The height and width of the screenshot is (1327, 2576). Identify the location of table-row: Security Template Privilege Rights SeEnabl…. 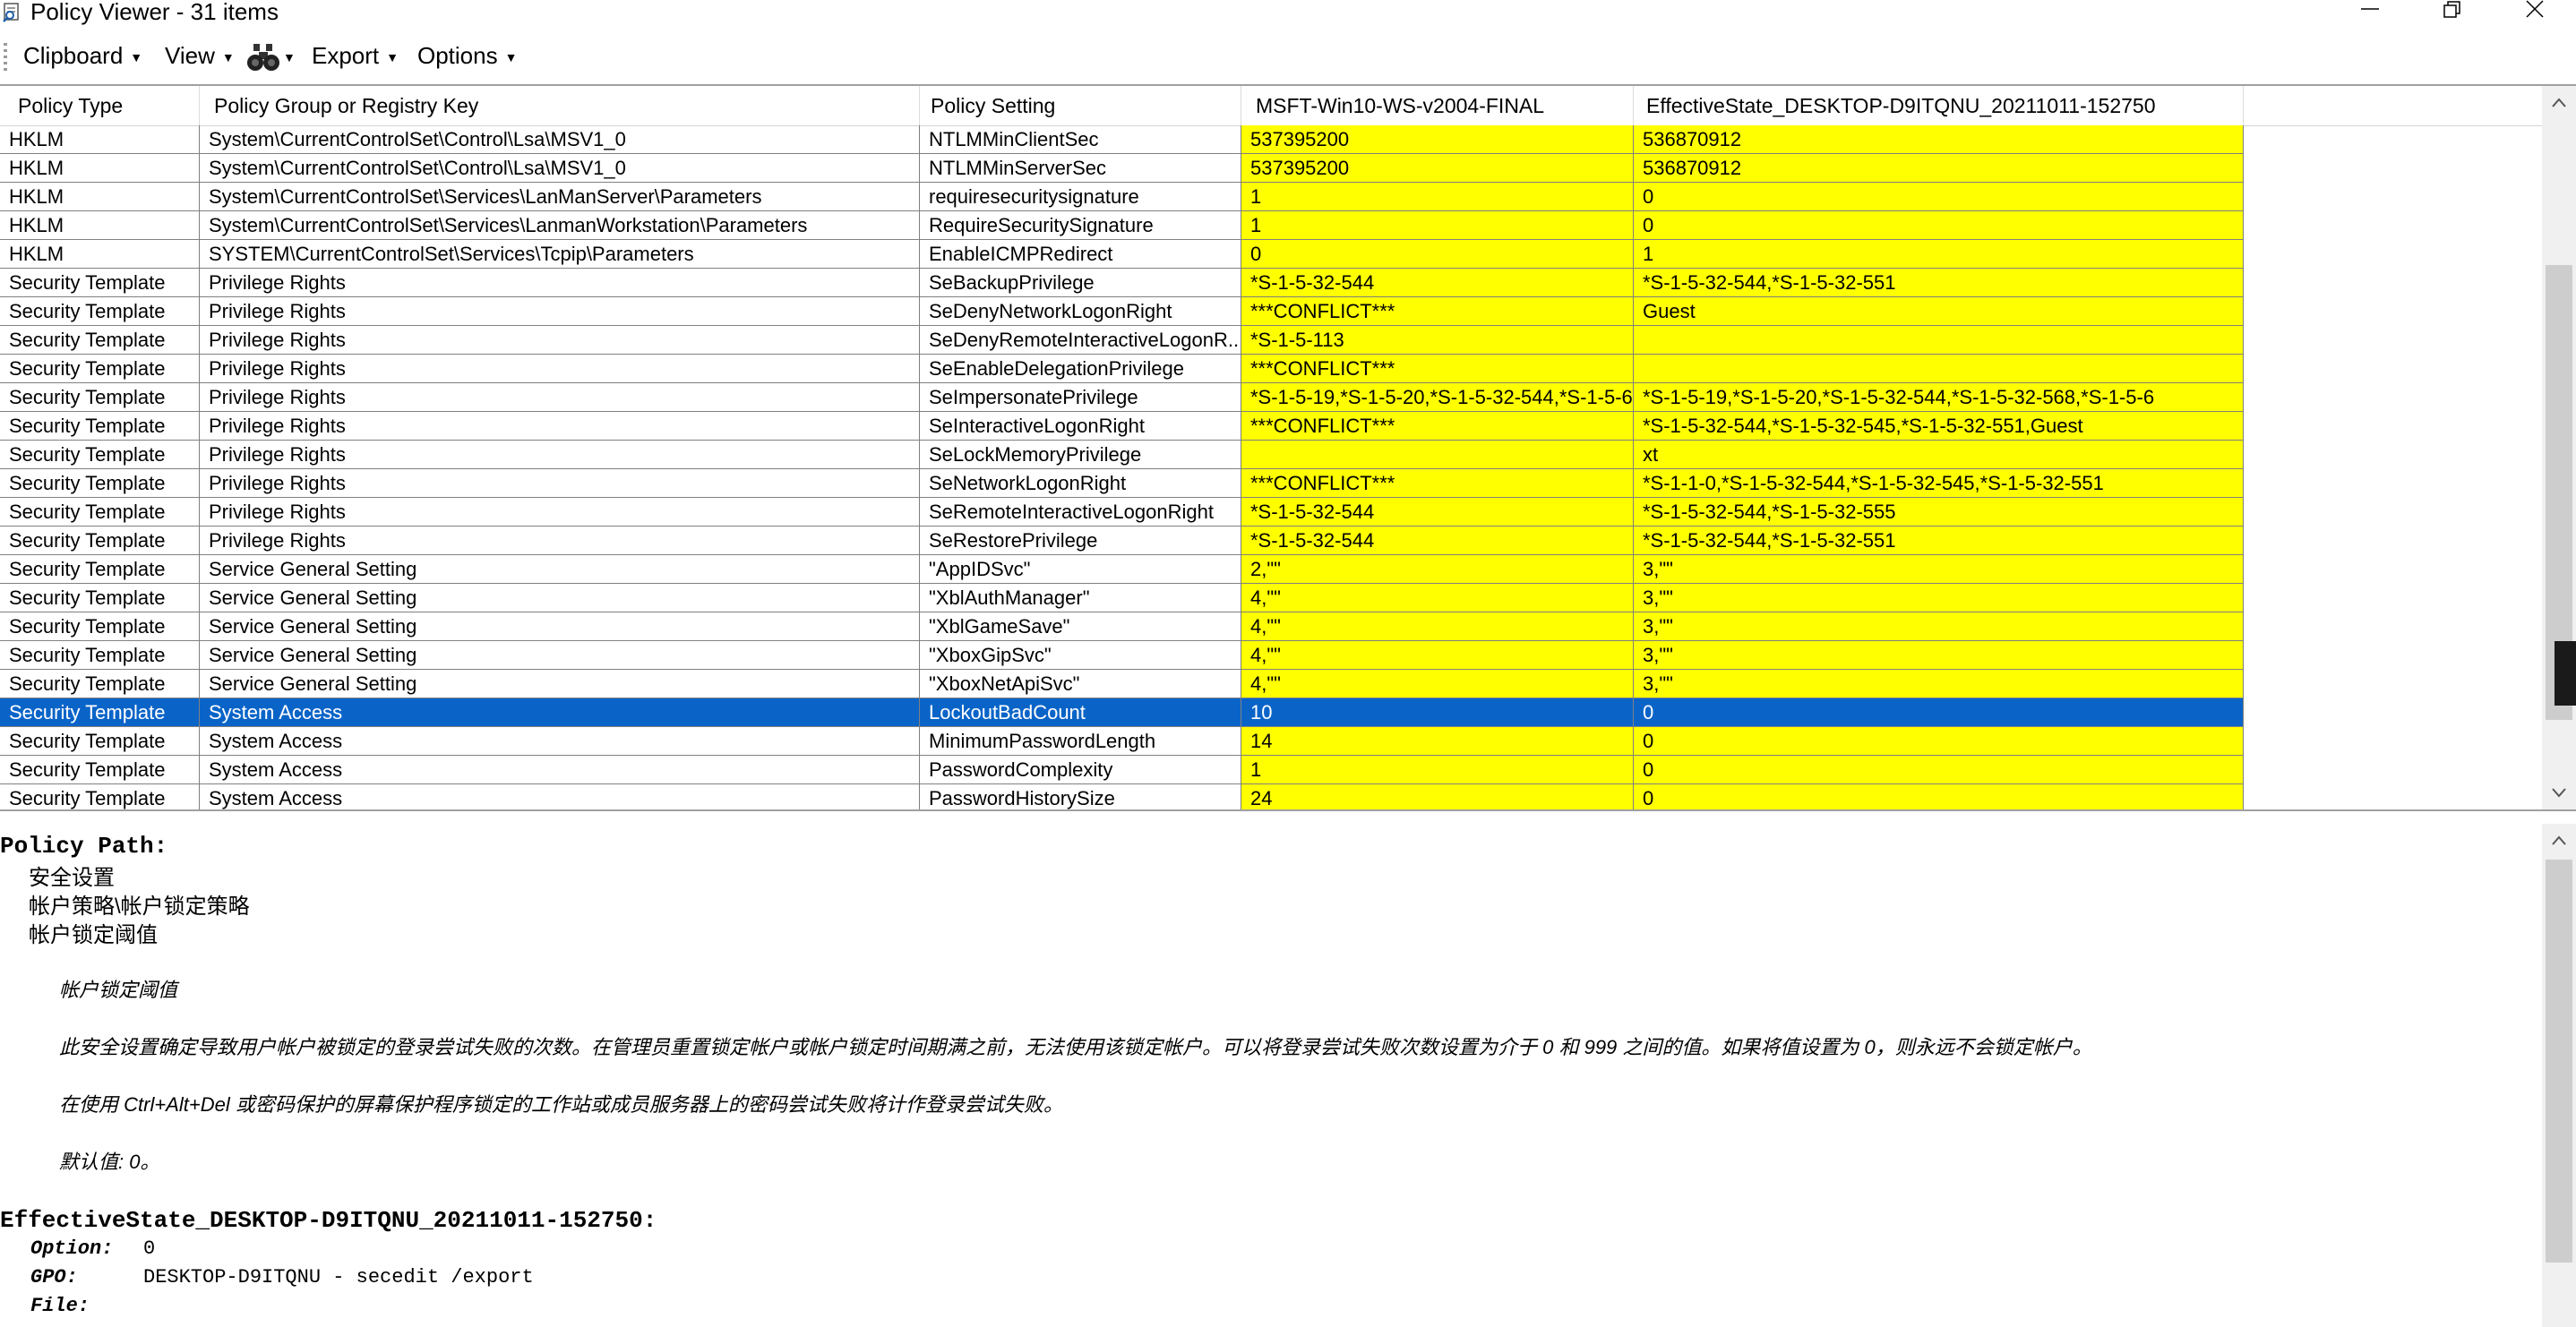
(1122, 369).